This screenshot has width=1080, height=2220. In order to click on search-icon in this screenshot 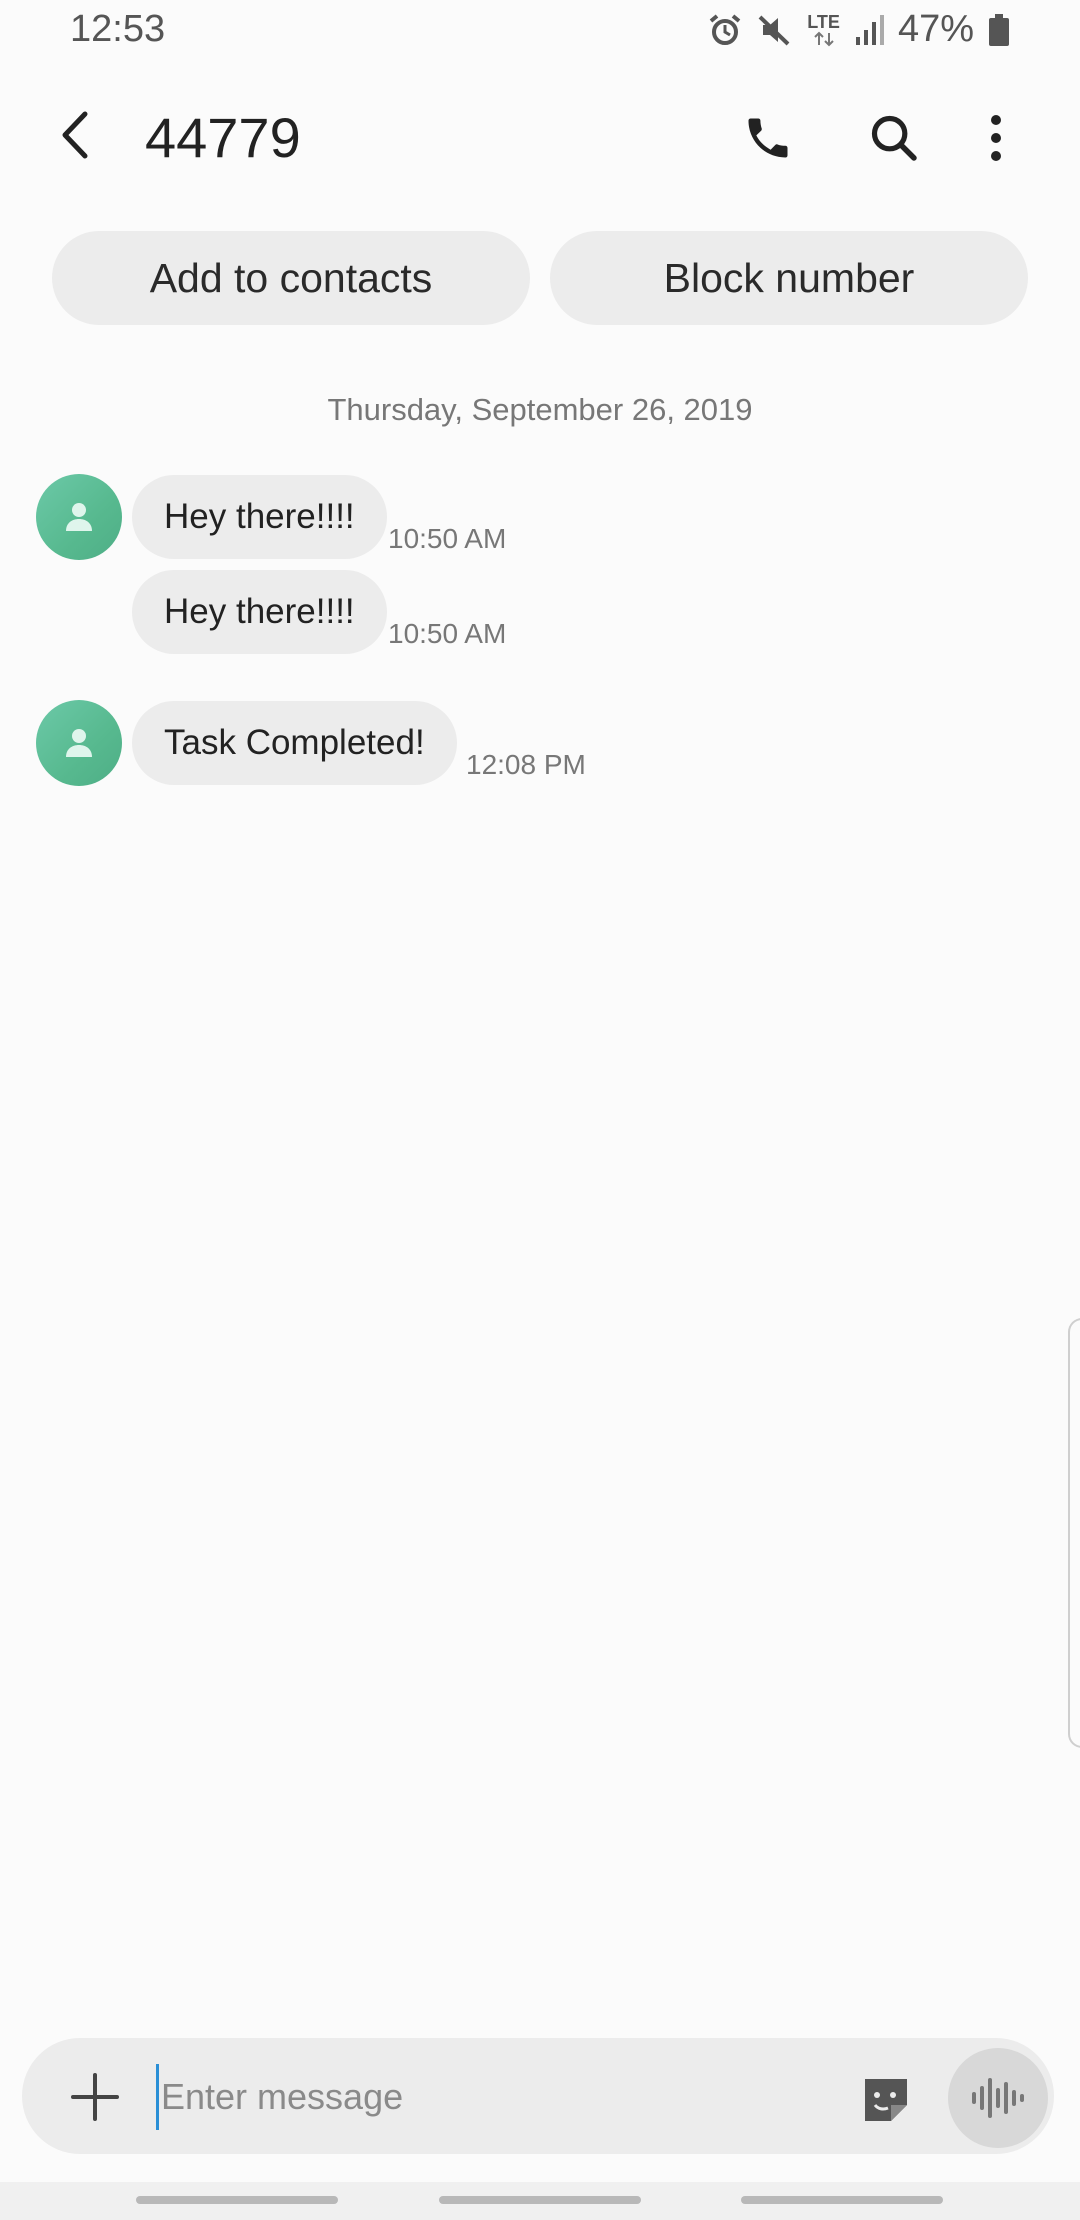, I will do `click(894, 138)`.